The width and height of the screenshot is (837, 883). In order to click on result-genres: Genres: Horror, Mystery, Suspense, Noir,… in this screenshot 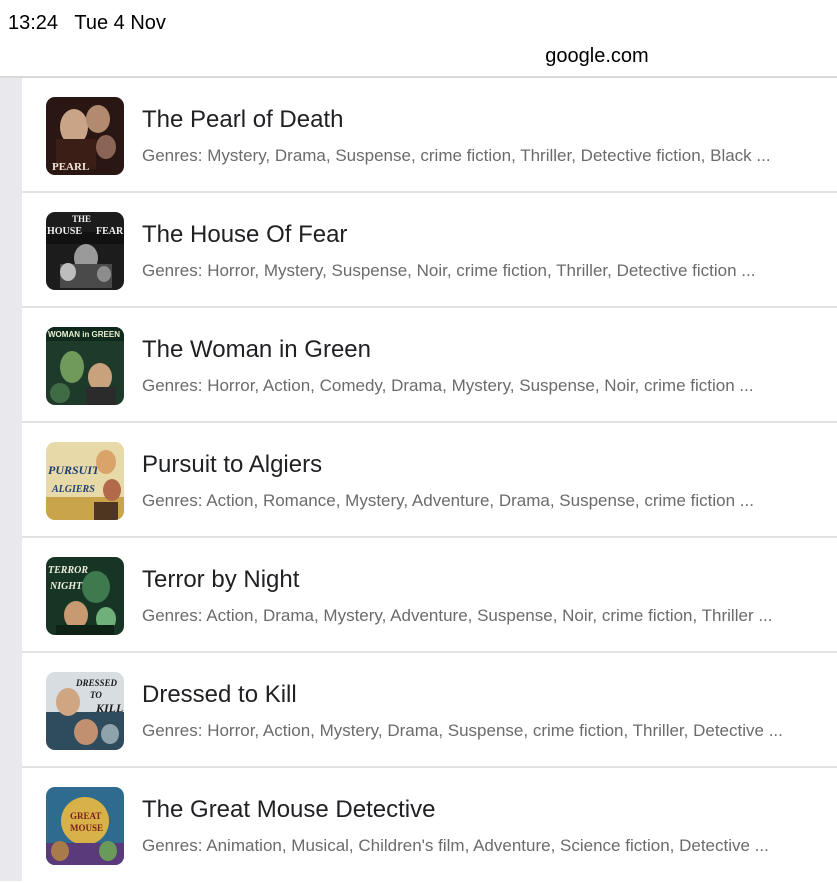, I will do `click(449, 270)`.